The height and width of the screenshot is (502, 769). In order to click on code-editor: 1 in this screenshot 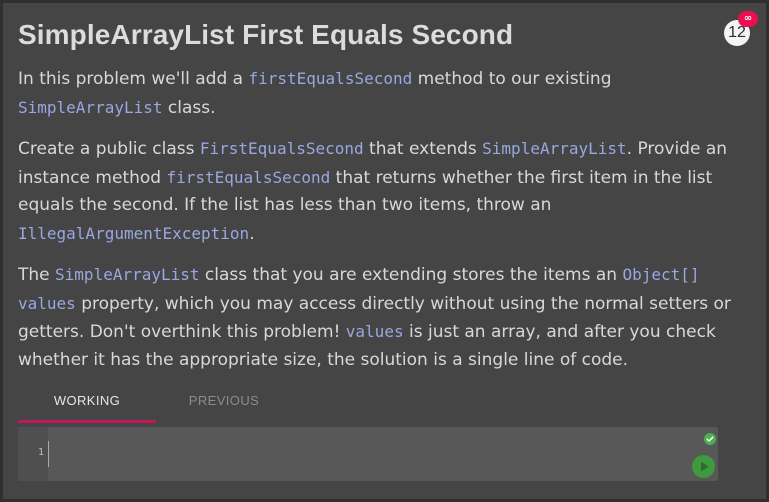, I will do `click(368, 454)`.